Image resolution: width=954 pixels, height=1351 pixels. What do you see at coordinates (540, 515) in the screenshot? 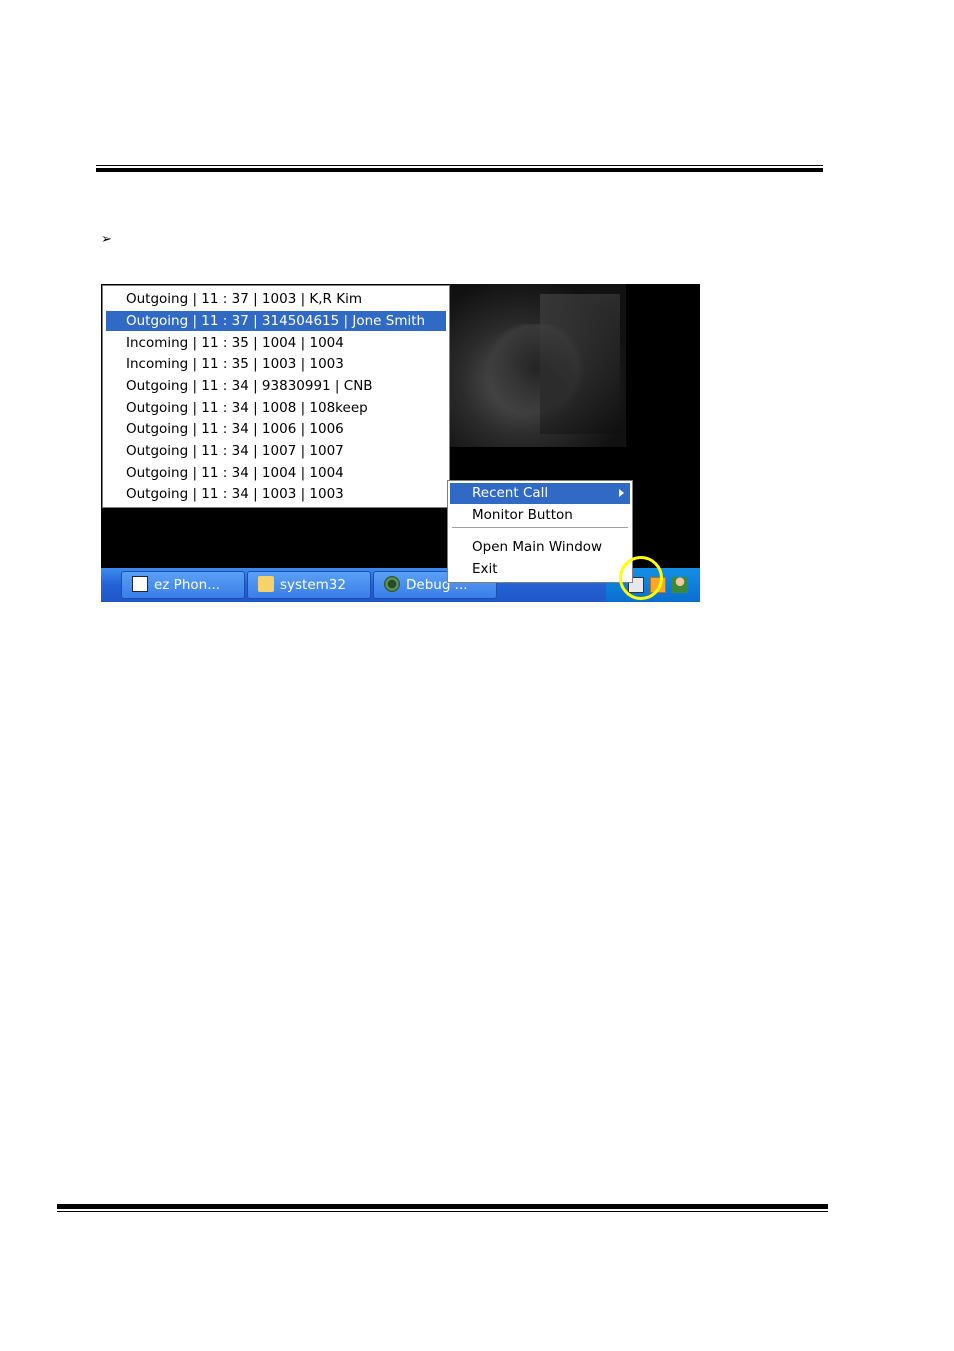
I see `menu-item-monitor-button: Monitor Button` at bounding box center [540, 515].